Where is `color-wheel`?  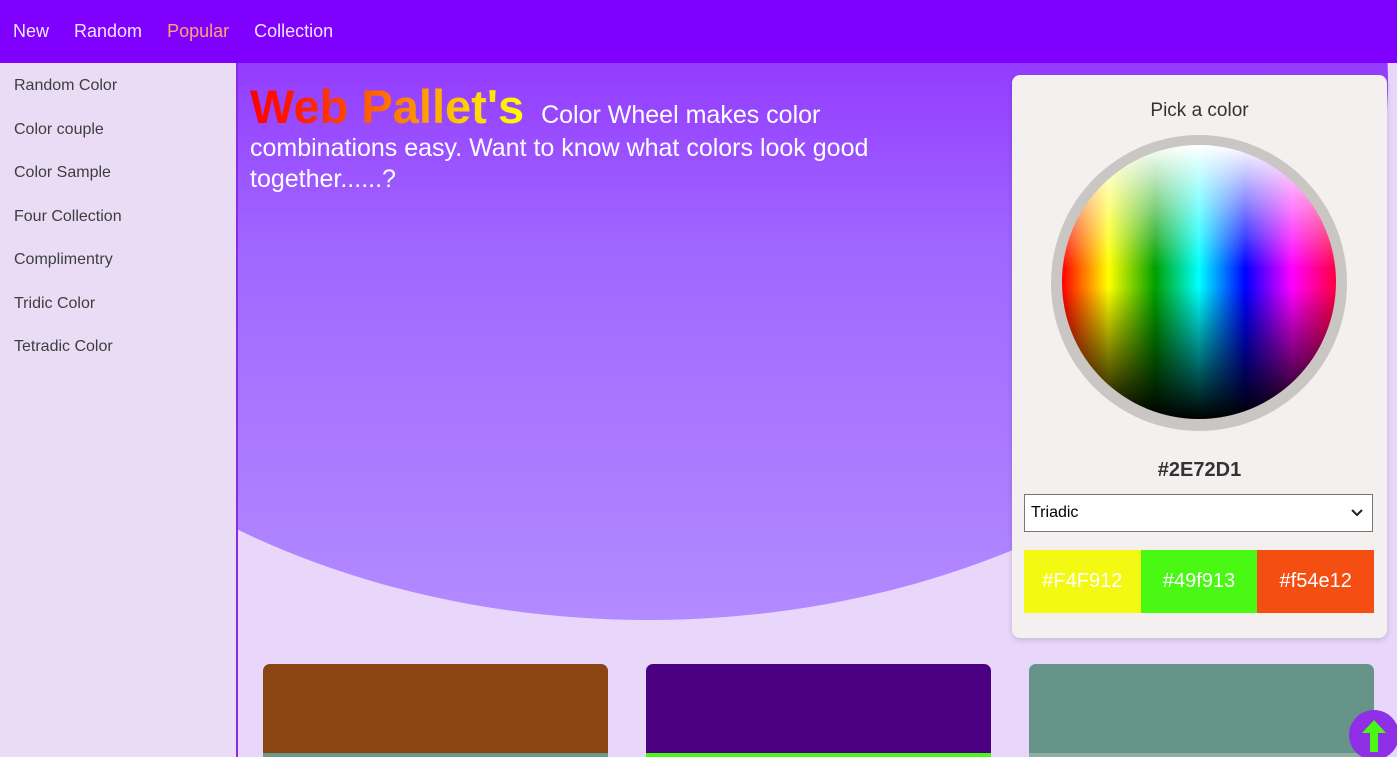
color-wheel is located at coordinates (1199, 282).